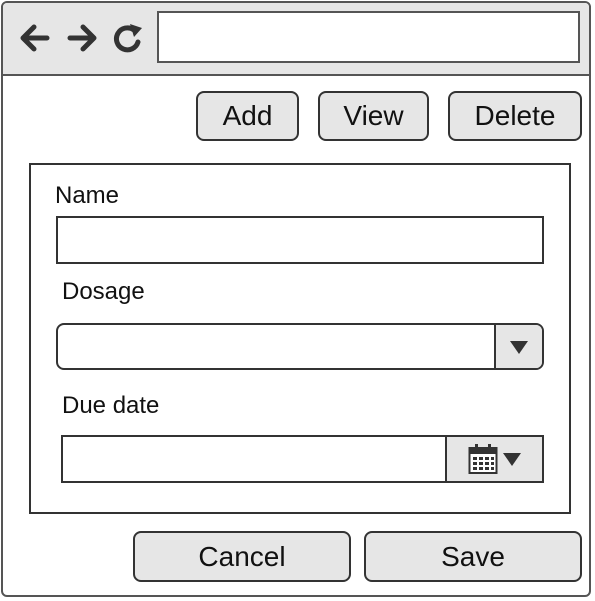 The image size is (595, 601). What do you see at coordinates (129, 38) in the screenshot?
I see `reload-icon` at bounding box center [129, 38].